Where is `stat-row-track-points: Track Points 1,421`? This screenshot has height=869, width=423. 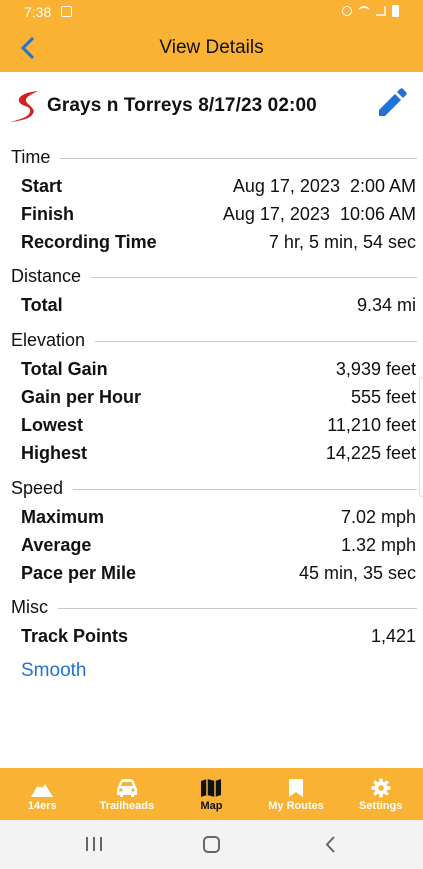
stat-row-track-points: Track Points 1,421 is located at coordinates (218, 638).